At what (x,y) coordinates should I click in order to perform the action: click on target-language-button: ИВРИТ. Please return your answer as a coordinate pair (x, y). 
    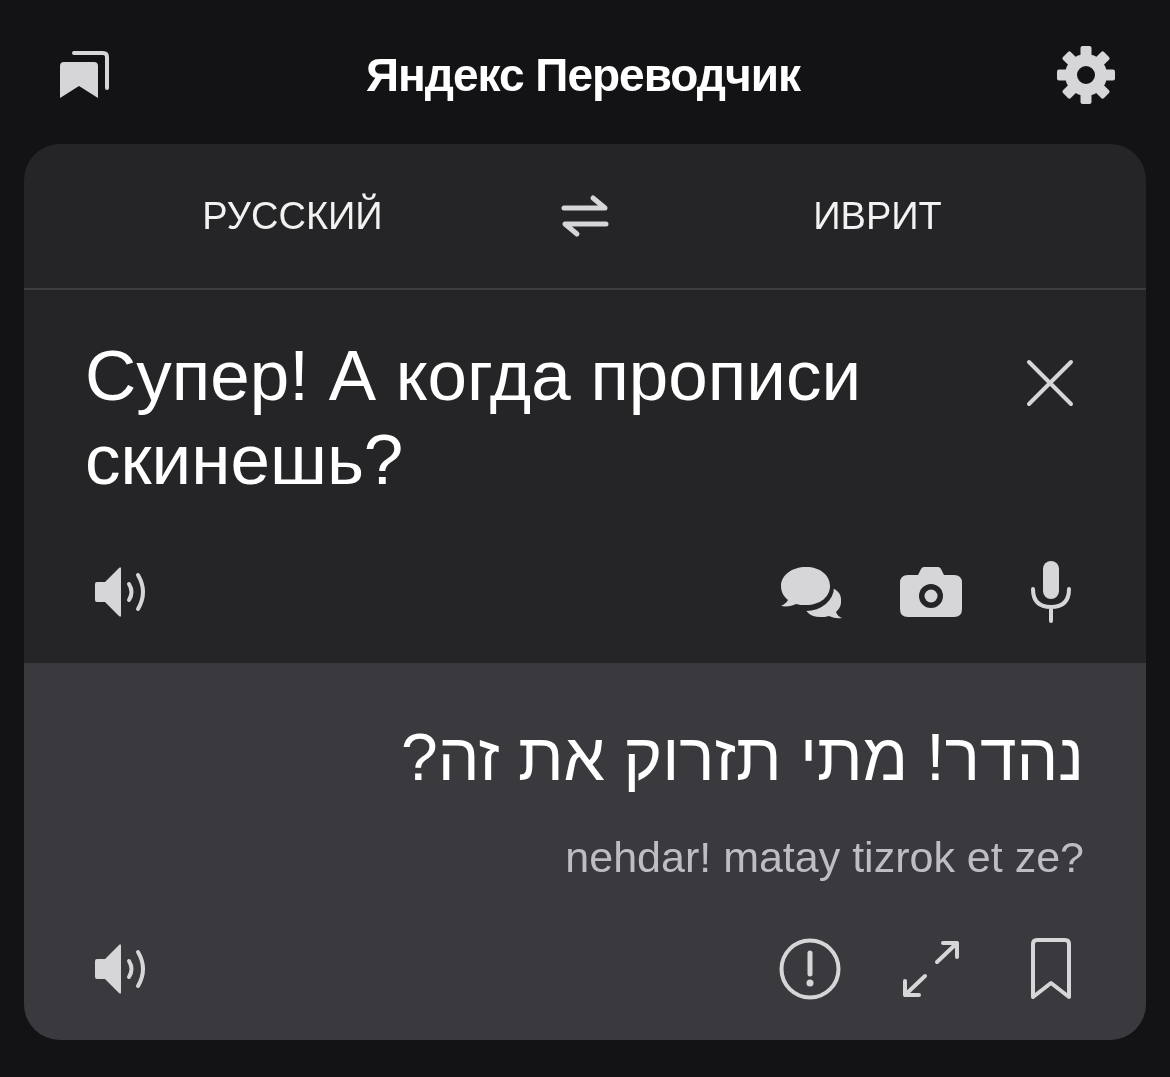
    Looking at the image, I should click on (877, 216).